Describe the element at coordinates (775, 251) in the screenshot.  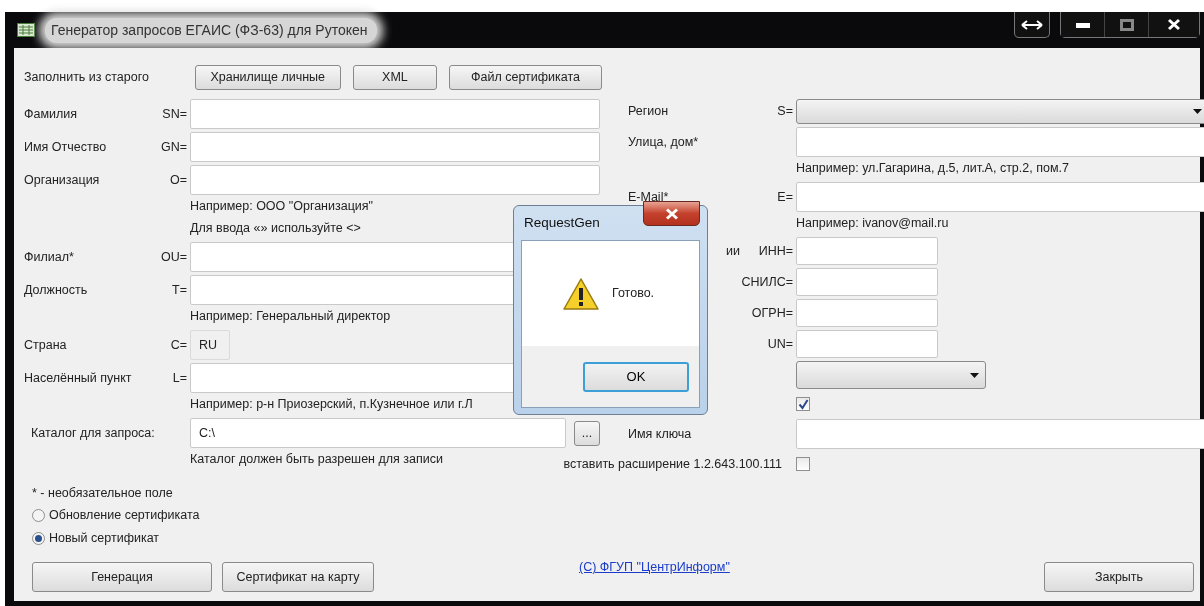
I see `field-prefix: ИНН=` at that location.